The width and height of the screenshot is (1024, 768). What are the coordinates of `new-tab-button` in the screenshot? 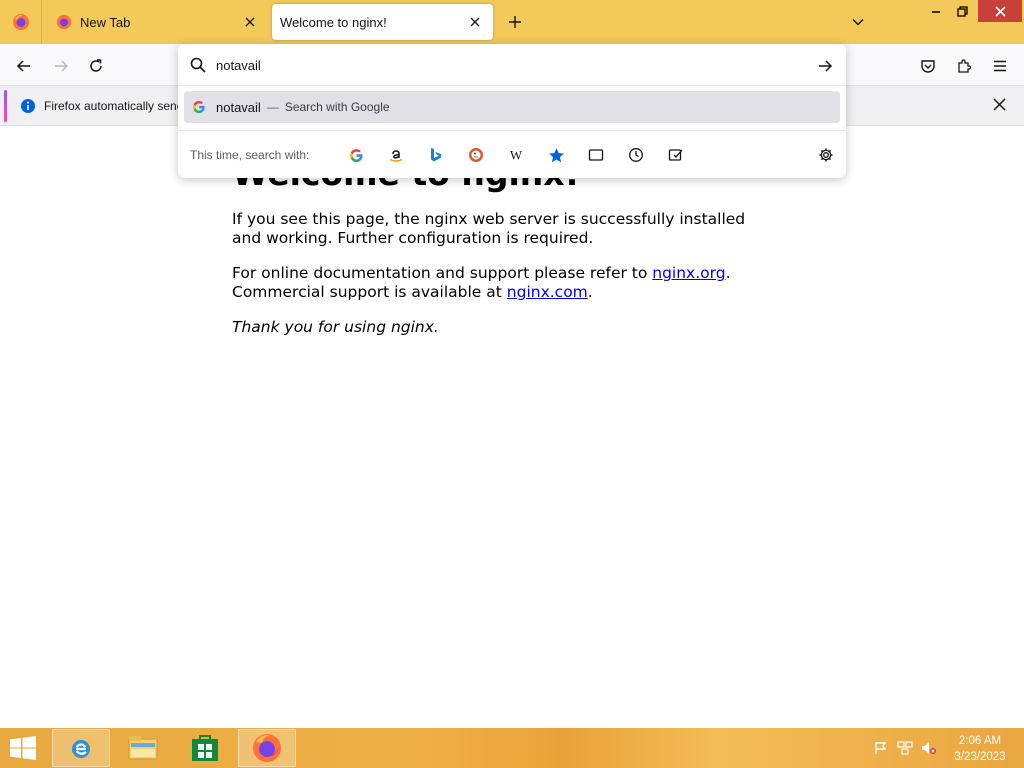 It's located at (515, 22).